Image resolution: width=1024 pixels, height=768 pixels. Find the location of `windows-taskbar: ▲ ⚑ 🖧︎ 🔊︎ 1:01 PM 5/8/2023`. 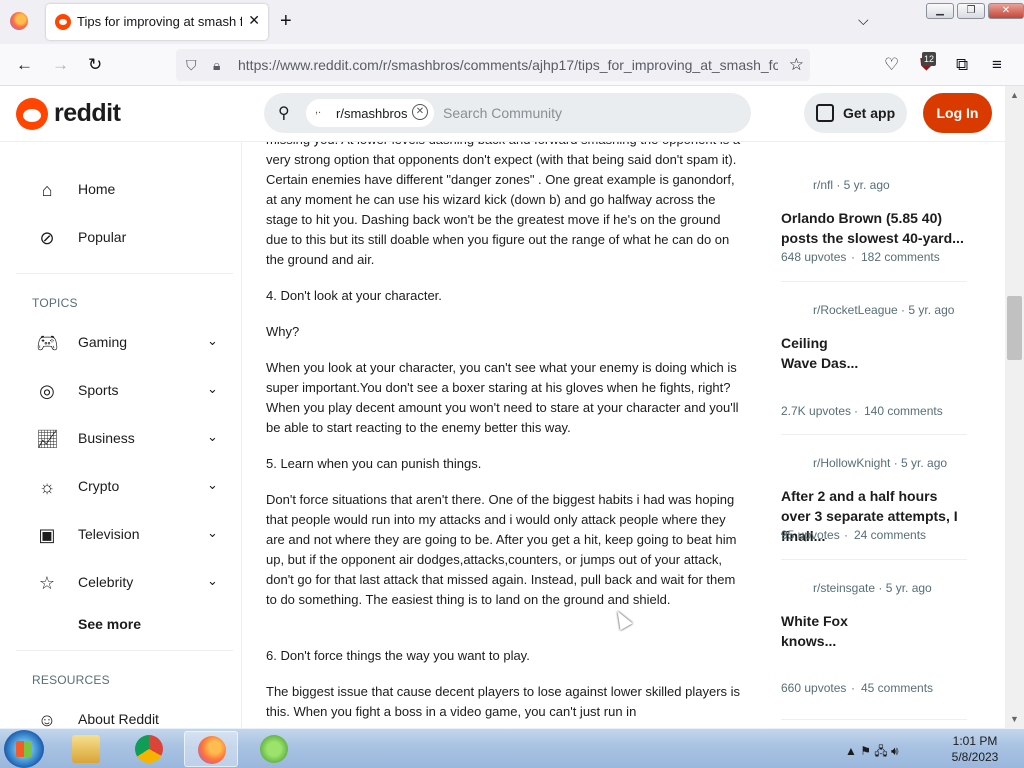

windows-taskbar: ▲ ⚑ 🖧︎ 🔊︎ 1:01 PM 5/8/2023 is located at coordinates (512, 748).